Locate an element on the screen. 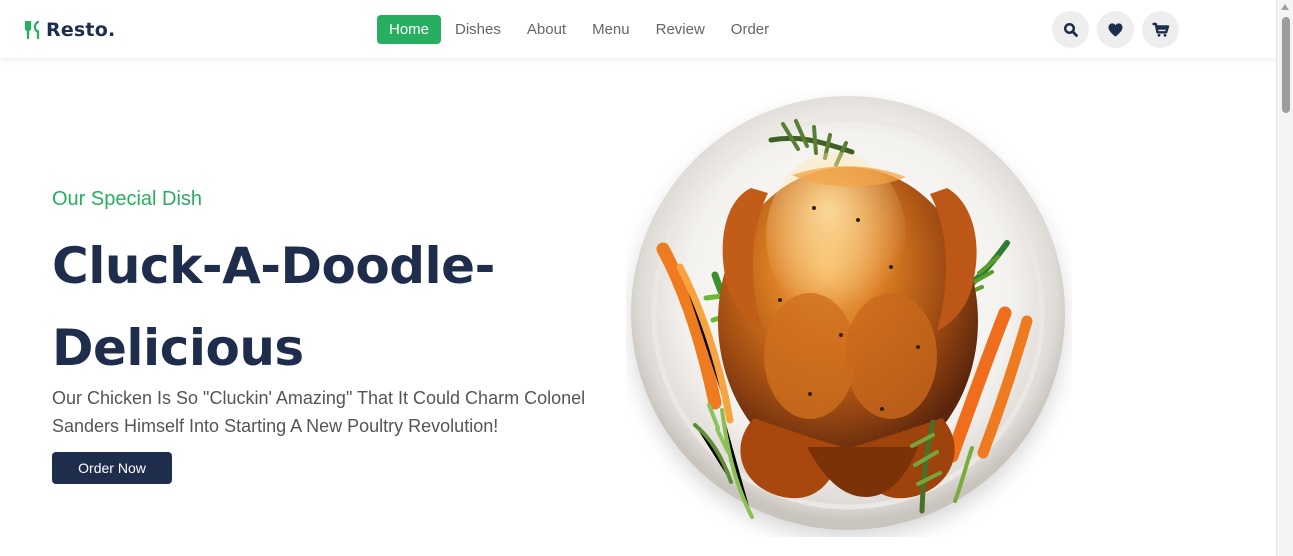 Image resolution: width=1293 pixels, height=556 pixels. cart-button is located at coordinates (1160, 29).